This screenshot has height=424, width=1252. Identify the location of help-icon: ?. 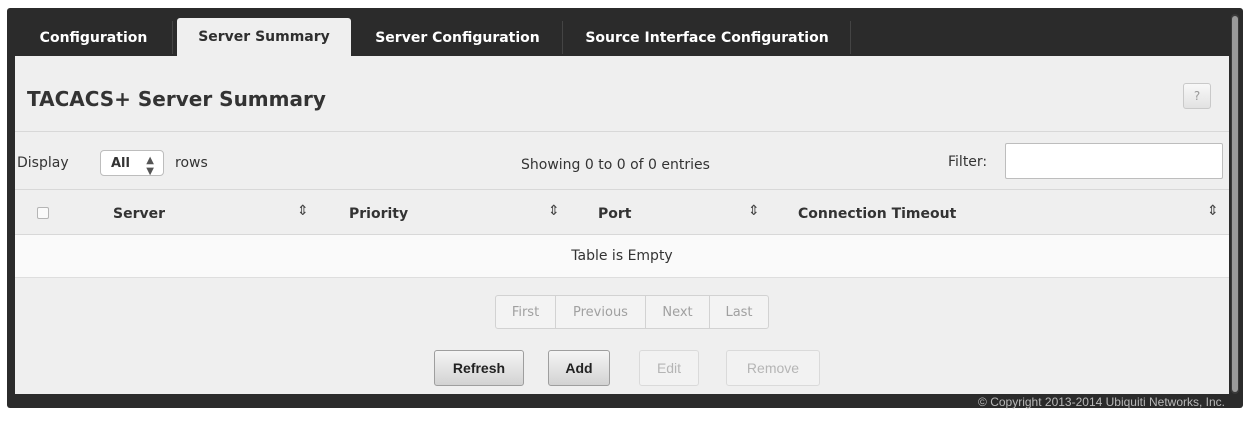
(1197, 96).